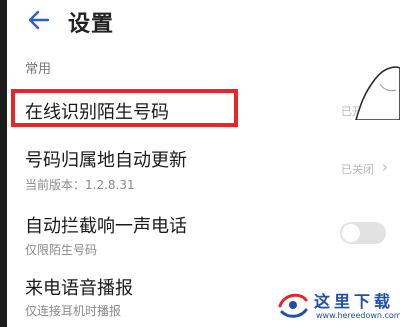  I want to click on pointing-finger-icon, so click(377, 93).